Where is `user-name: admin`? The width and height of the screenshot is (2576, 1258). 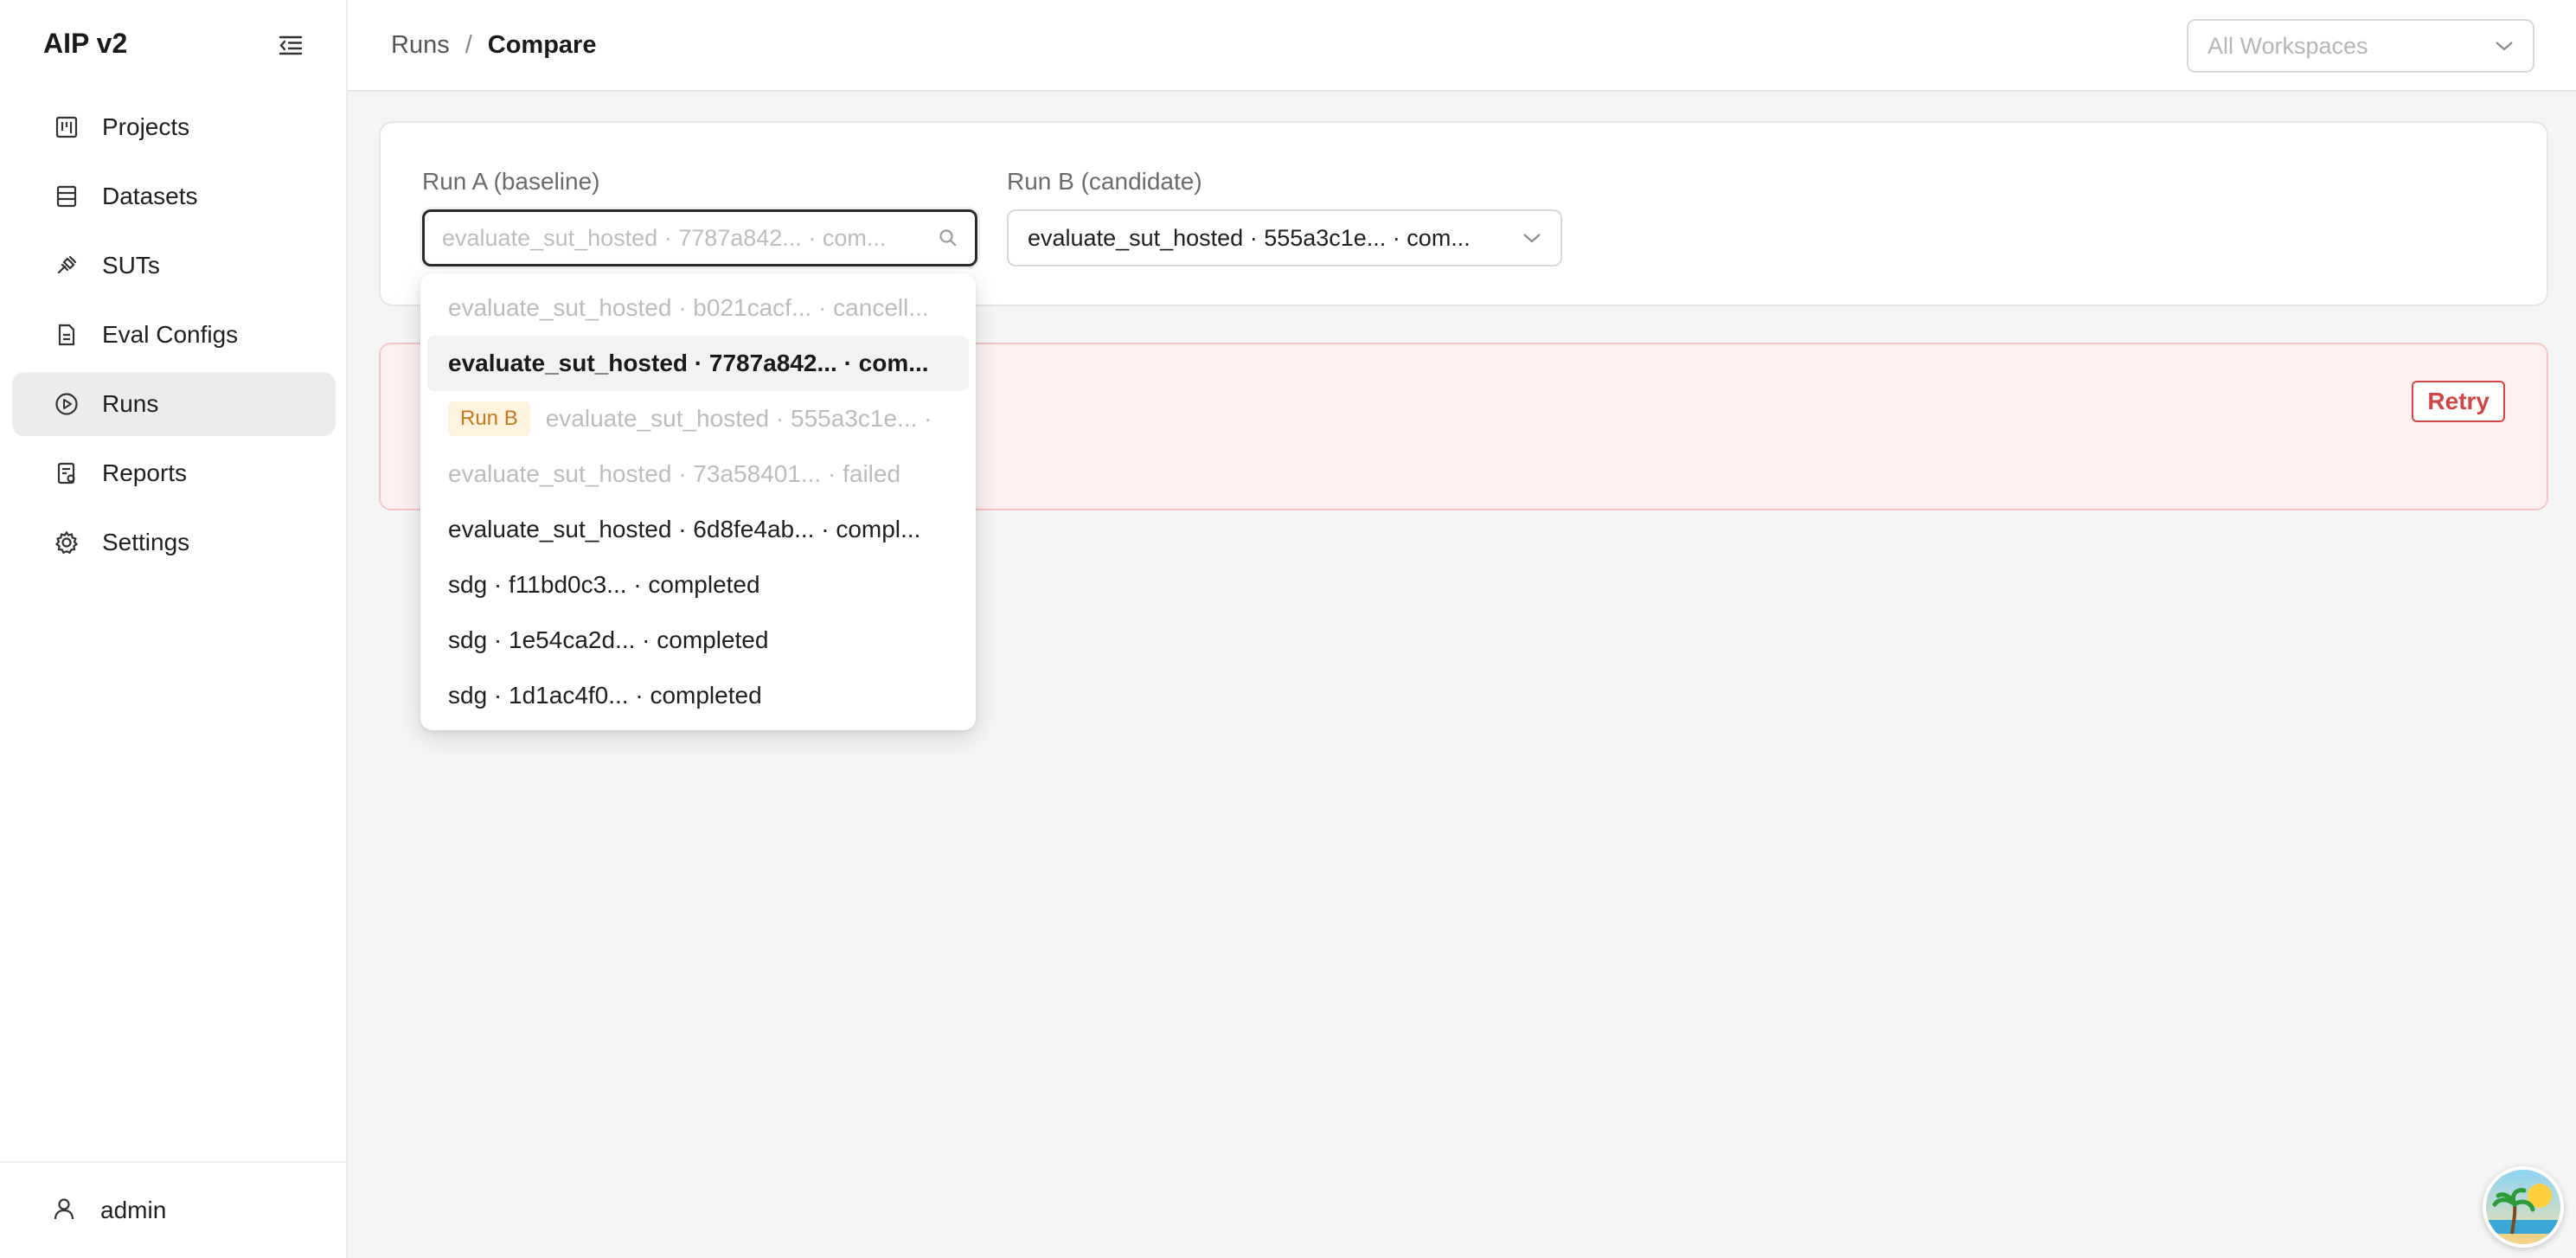 user-name: admin is located at coordinates (133, 1210).